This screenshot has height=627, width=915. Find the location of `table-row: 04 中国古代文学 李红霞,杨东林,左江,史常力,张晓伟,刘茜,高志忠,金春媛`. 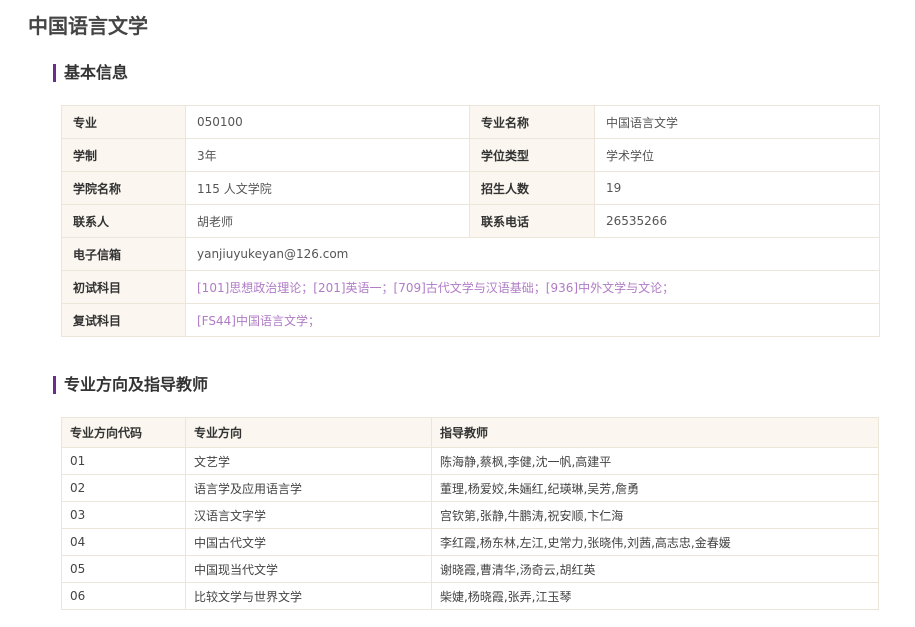

table-row: 04 中国古代文学 李红霞,杨东林,左江,史常力,张晓伟,刘茜,高志忠,金春媛 is located at coordinates (470, 542).